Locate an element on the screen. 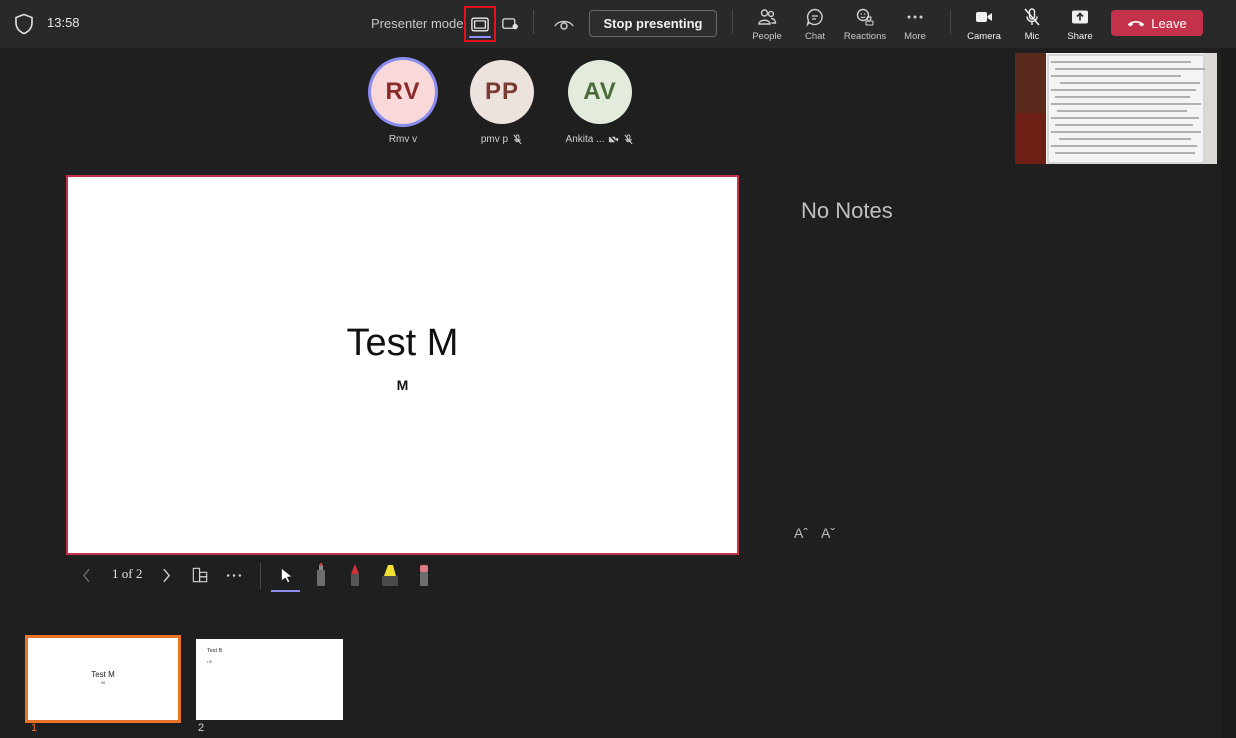  mic-label: Mic is located at coordinates (1032, 36).